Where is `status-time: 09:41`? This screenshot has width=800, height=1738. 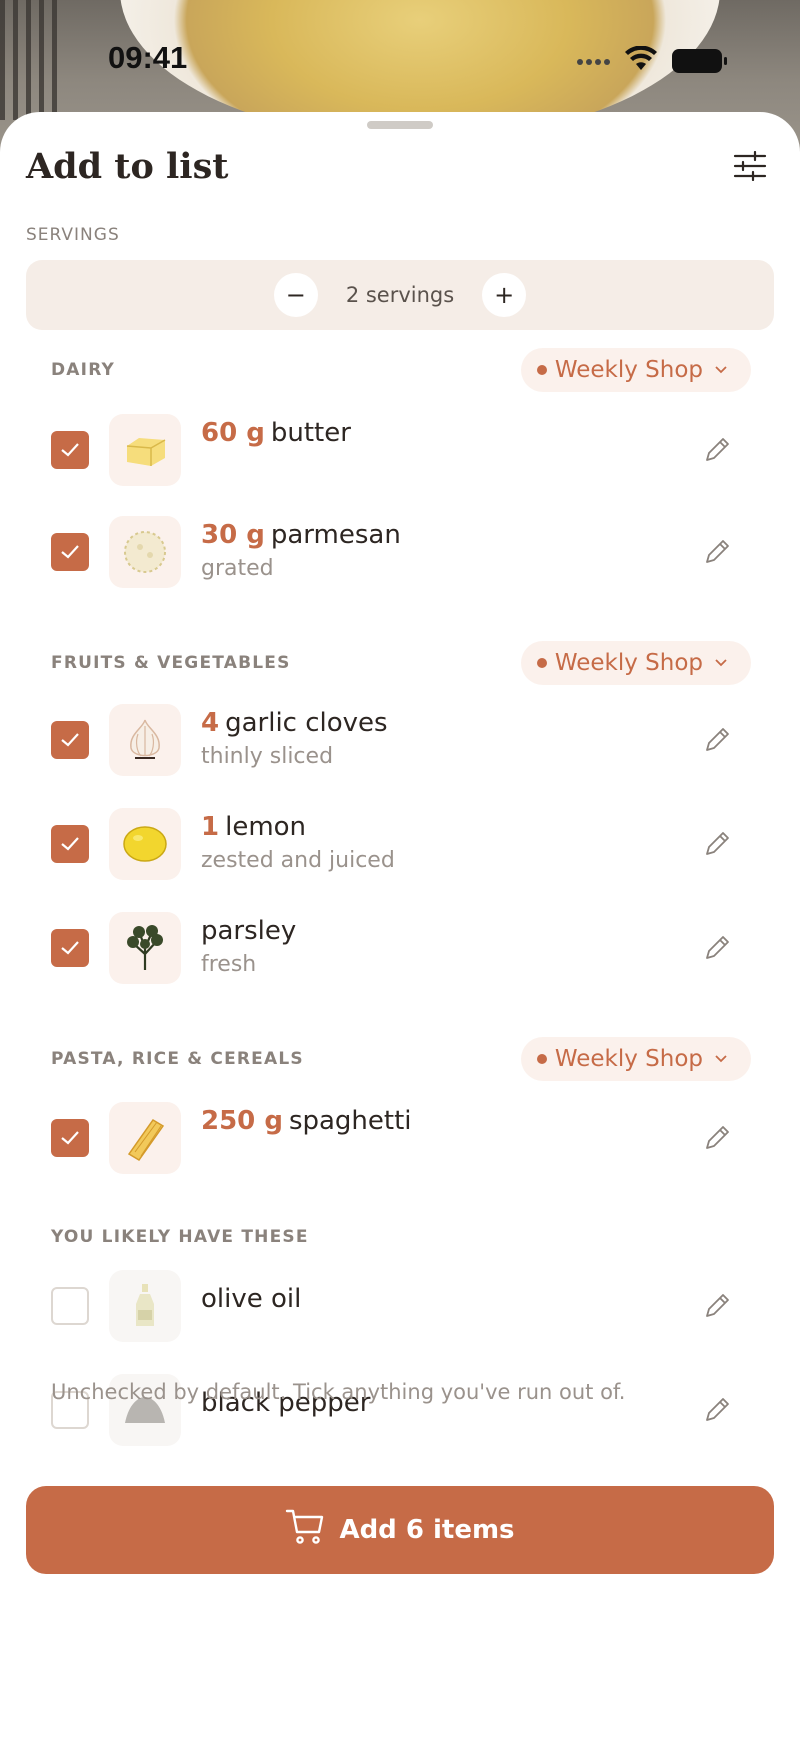
status-time: 09:41 is located at coordinates (148, 57).